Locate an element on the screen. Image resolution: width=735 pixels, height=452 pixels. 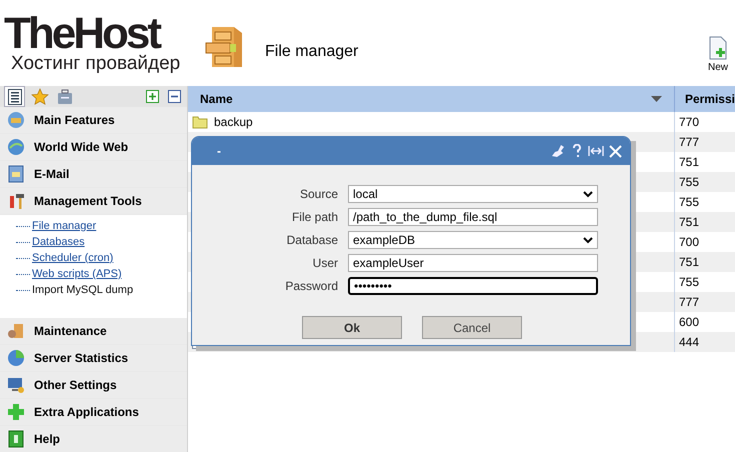
permissions-cell-text: 700 is located at coordinates (689, 242).